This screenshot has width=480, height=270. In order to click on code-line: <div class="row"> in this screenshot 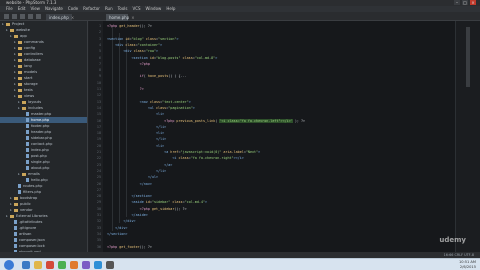, I will do `click(132, 51)`.